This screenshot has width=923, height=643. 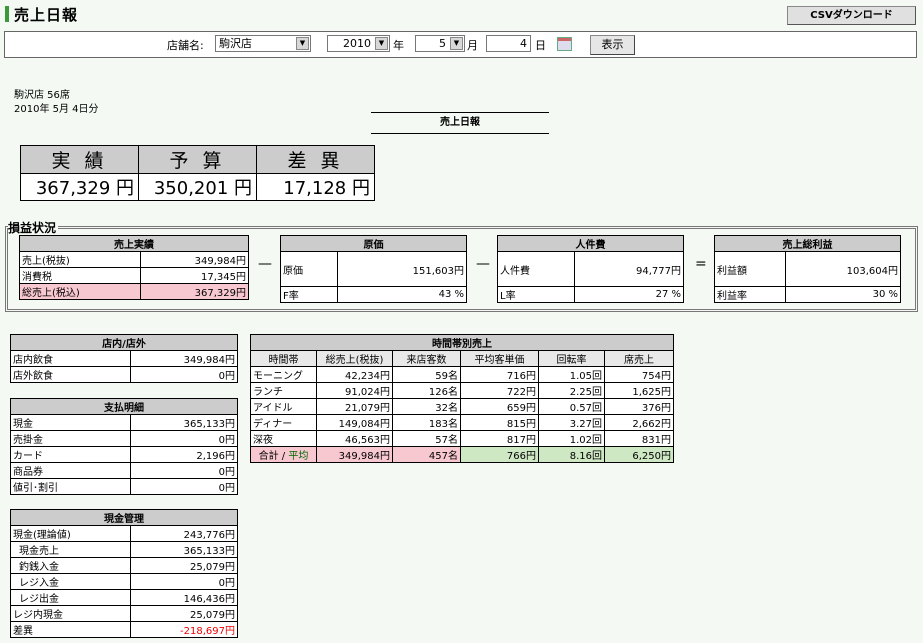 What do you see at coordinates (639, 374) in the screenshot?
I see `hourly-cell: 754円` at bounding box center [639, 374].